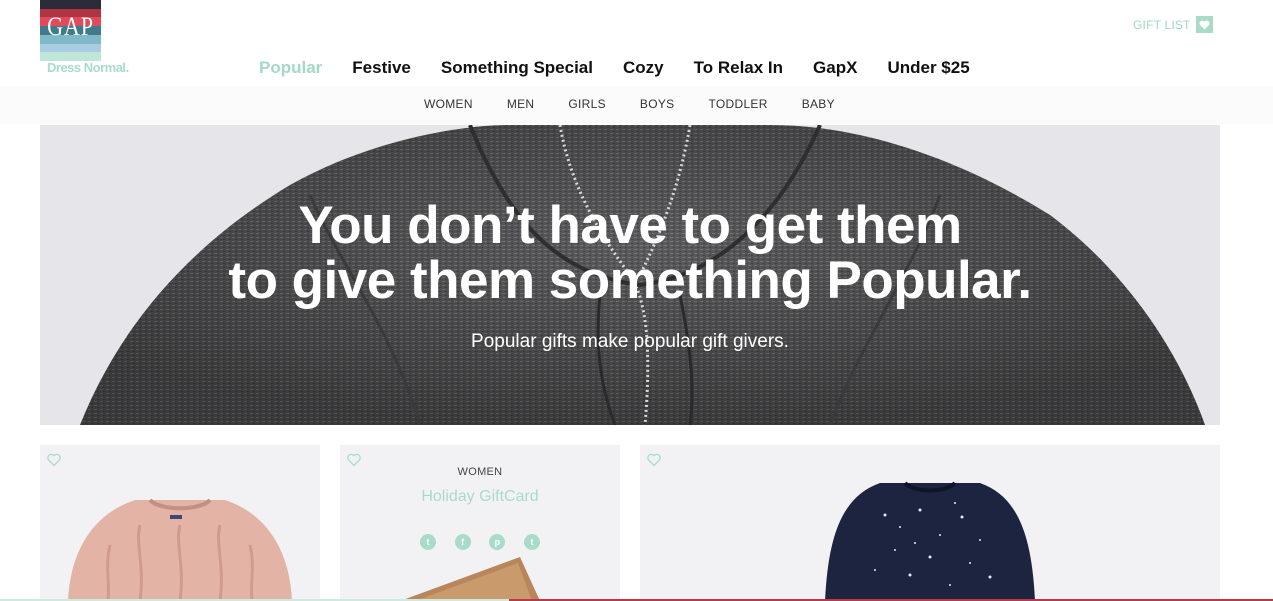 The image size is (1273, 601). I want to click on navy-sweater-image, so click(930, 541).